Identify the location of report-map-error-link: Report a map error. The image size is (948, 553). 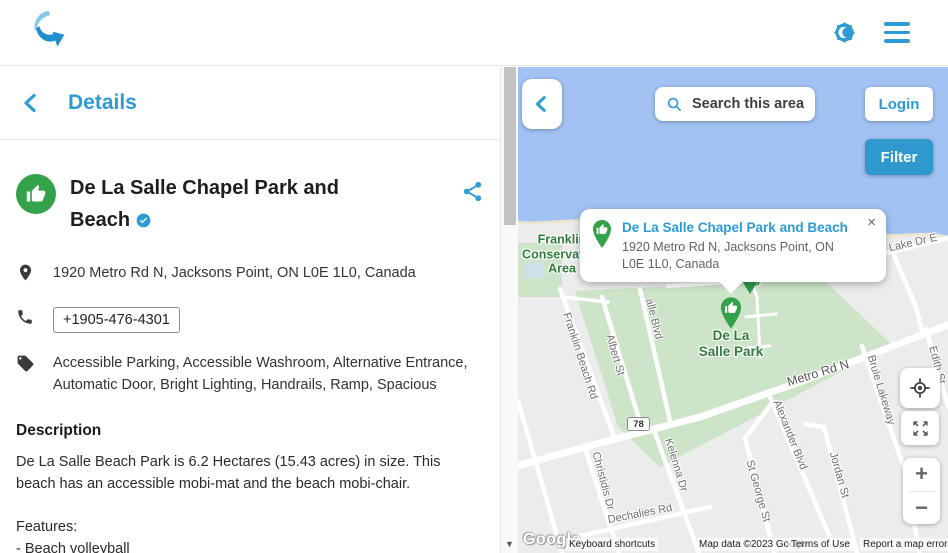
(904, 544).